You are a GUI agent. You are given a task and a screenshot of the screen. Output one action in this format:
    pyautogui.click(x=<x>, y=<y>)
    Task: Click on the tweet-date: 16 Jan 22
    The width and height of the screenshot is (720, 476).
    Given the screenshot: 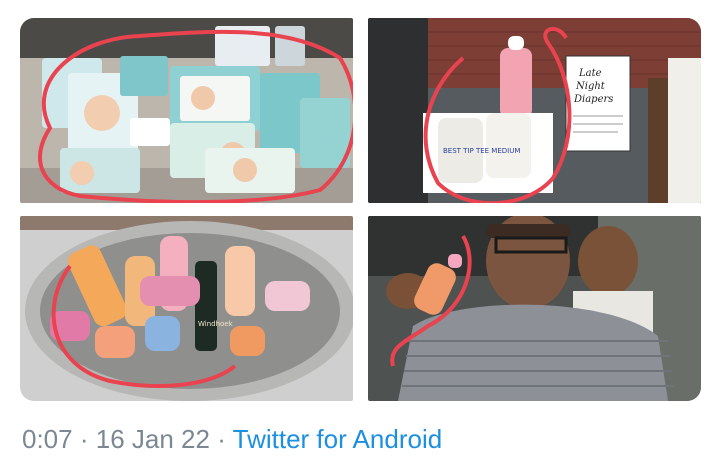 What is the action you would take?
    pyautogui.click(x=153, y=439)
    